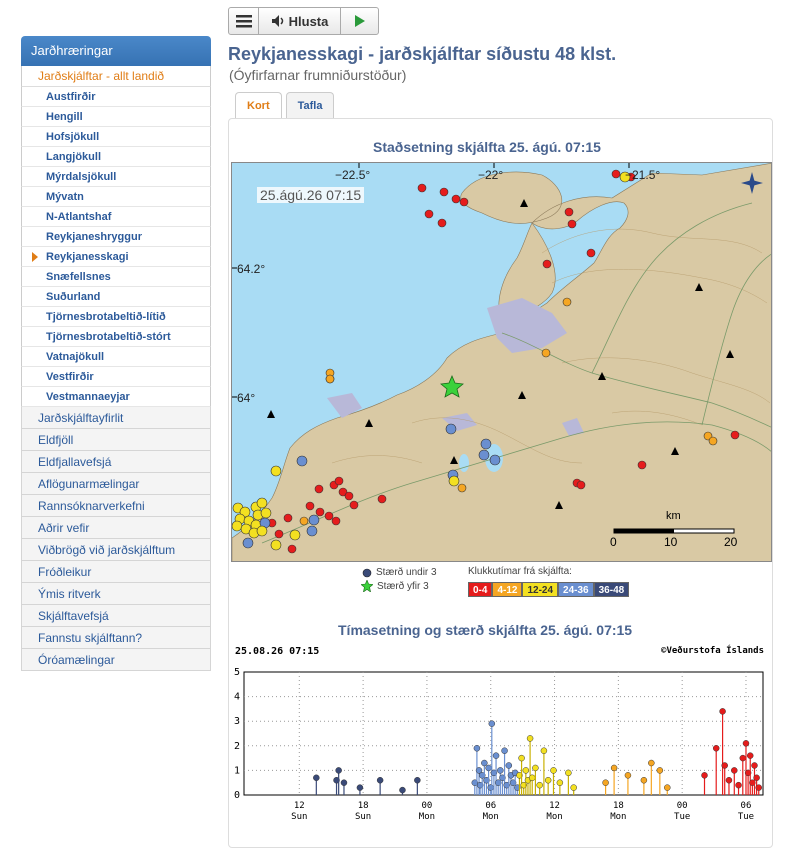 The image size is (785, 848). I want to click on sidebar-item-12: Tjörnesbrotabeltið-stórt, so click(116, 337).